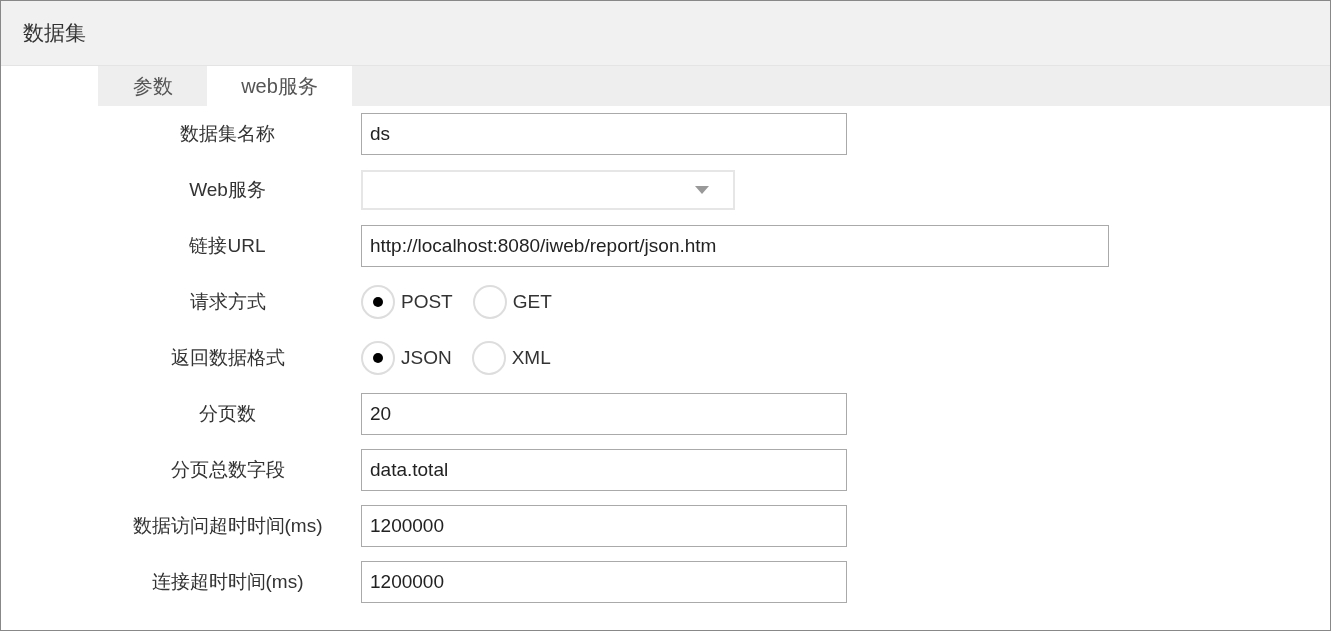  I want to click on field-label: 链接URL, so click(227, 246).